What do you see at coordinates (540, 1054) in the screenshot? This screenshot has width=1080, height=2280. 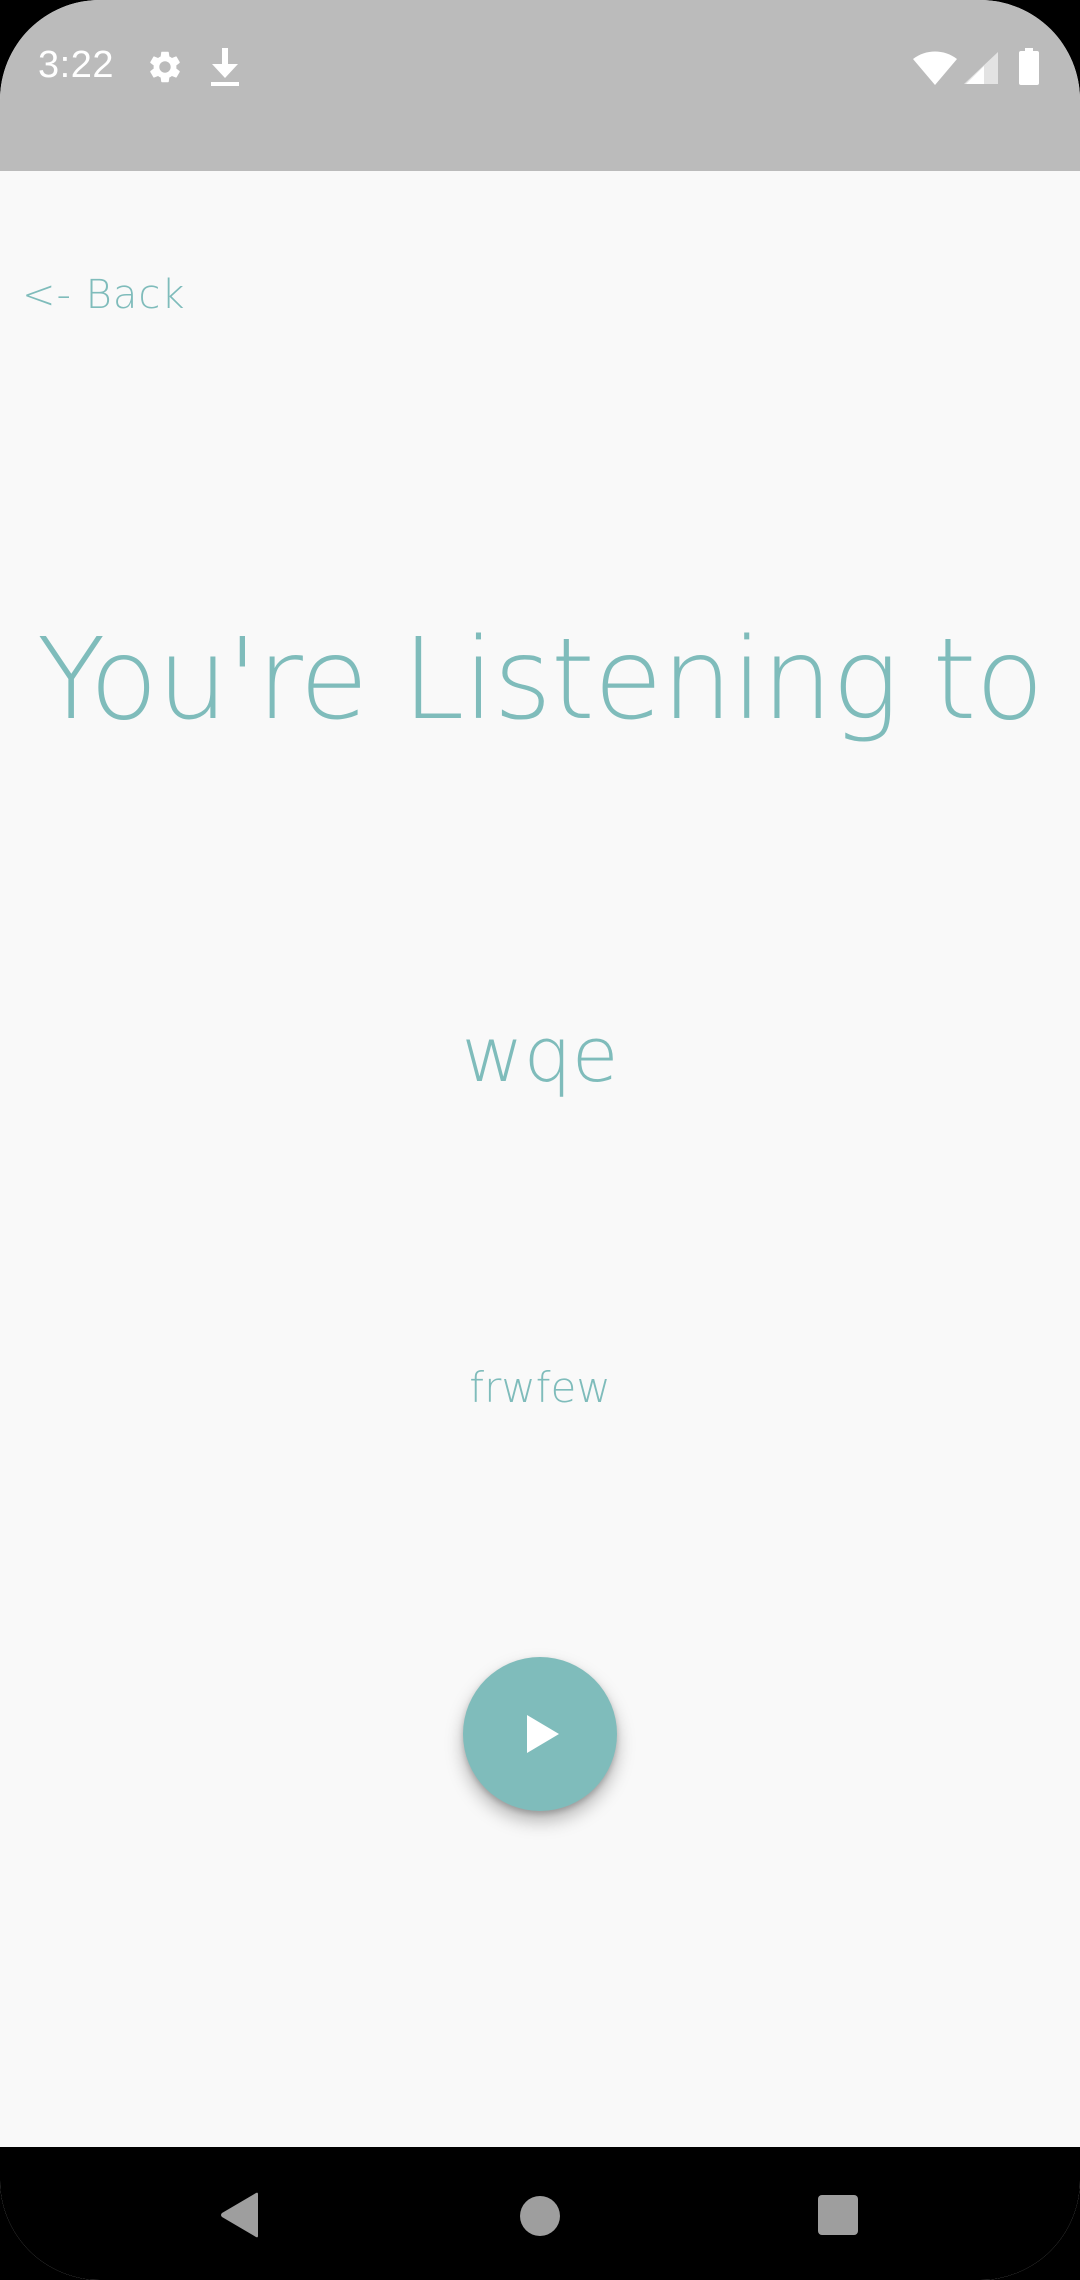 I see `track-name: wqe` at bounding box center [540, 1054].